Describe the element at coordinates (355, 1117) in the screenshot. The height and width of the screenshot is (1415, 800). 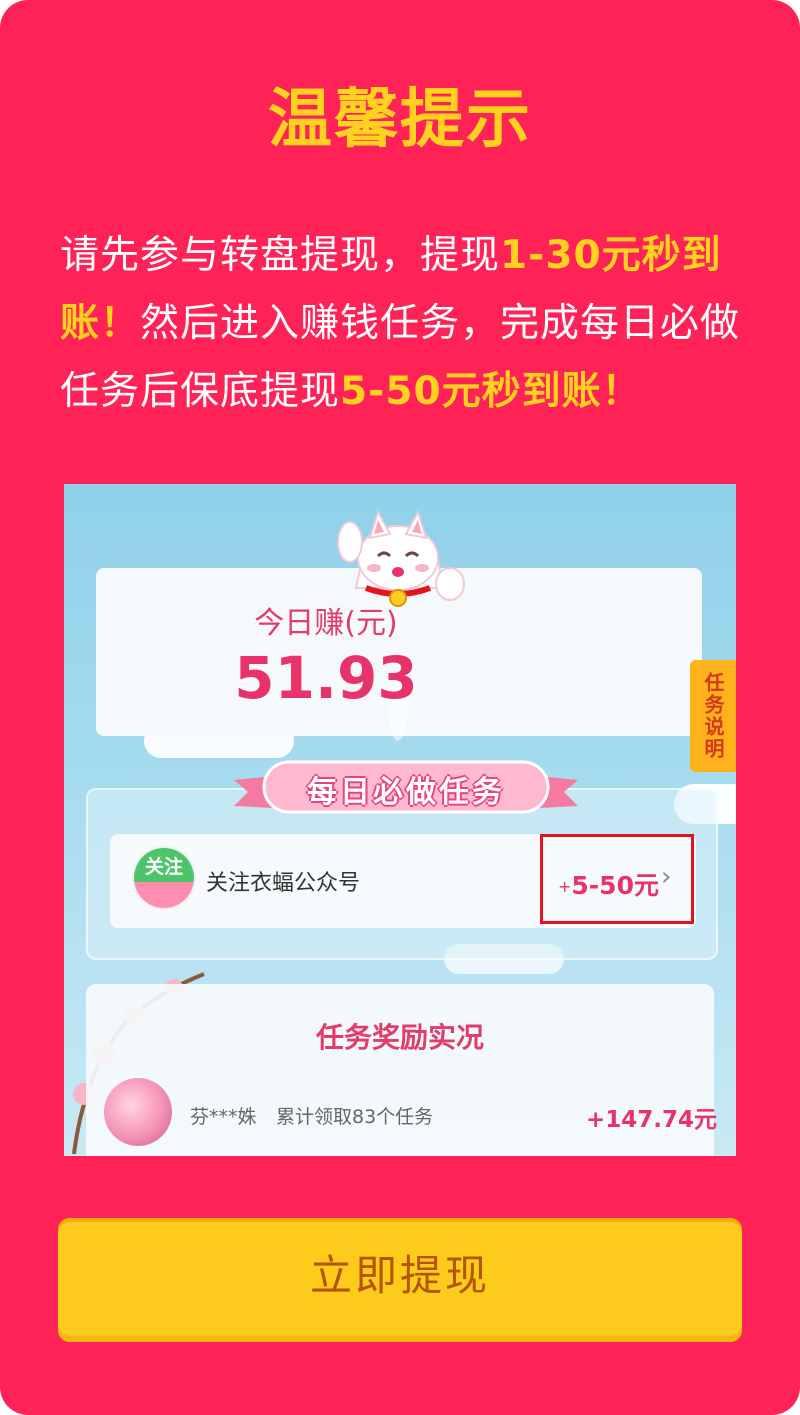
I see `record-description: 累计领取83个任务` at that location.